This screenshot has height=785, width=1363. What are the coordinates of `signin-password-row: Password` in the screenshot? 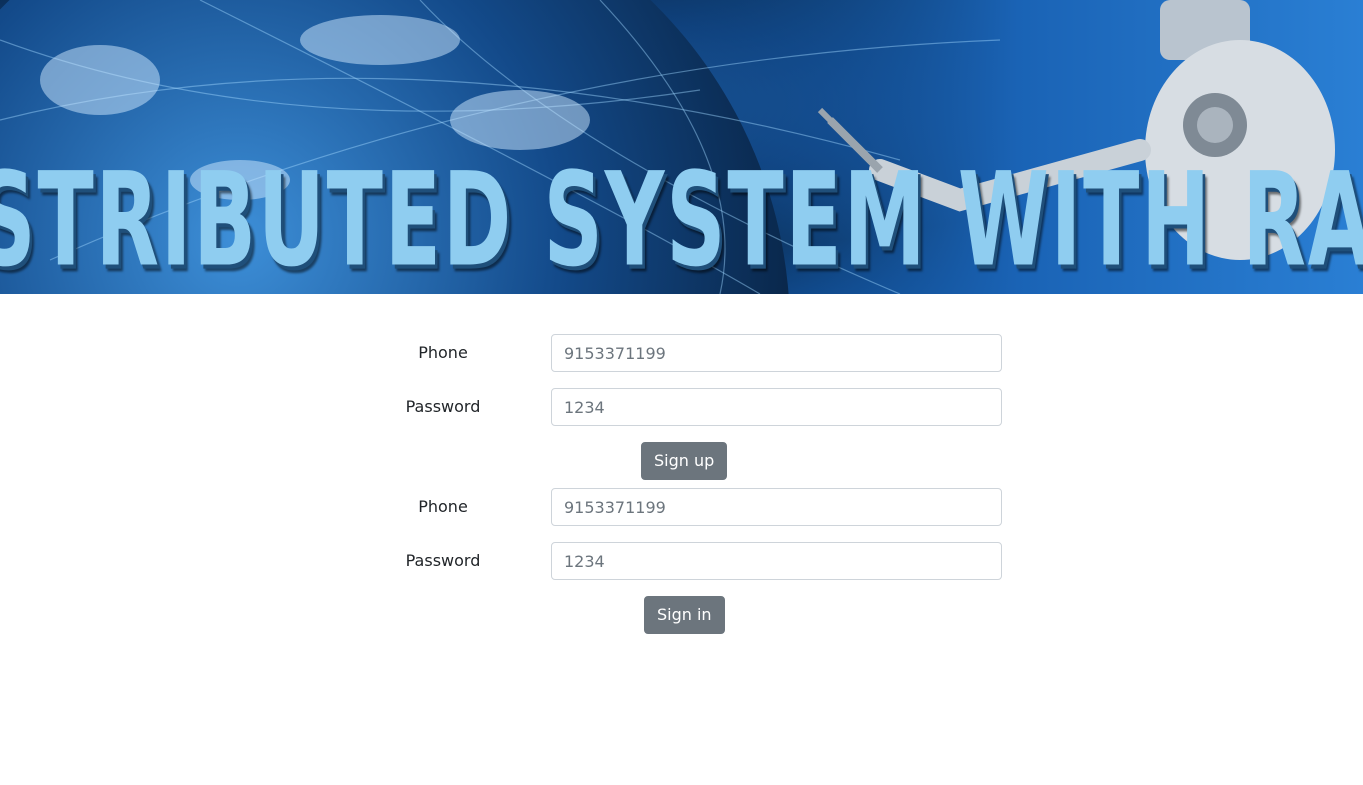 It's located at (681, 561).